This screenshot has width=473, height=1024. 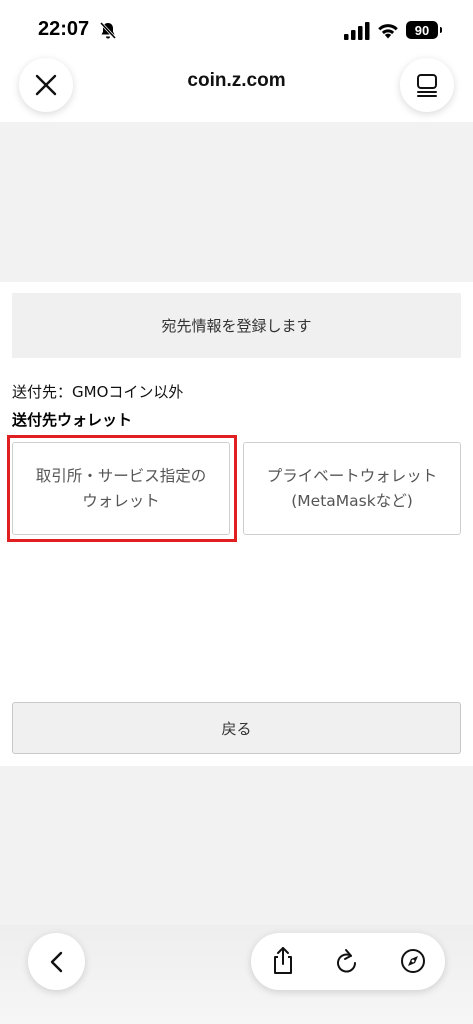 I want to click on battery-level: 90, so click(x=422, y=30).